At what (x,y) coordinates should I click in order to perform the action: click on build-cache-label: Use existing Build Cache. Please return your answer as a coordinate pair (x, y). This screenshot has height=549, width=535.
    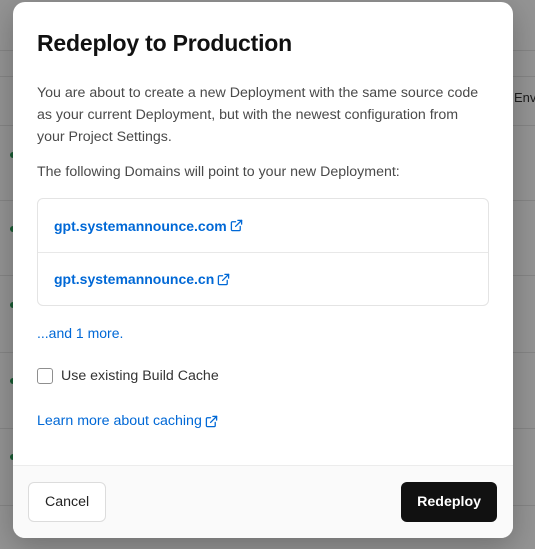
    Looking at the image, I should click on (140, 376).